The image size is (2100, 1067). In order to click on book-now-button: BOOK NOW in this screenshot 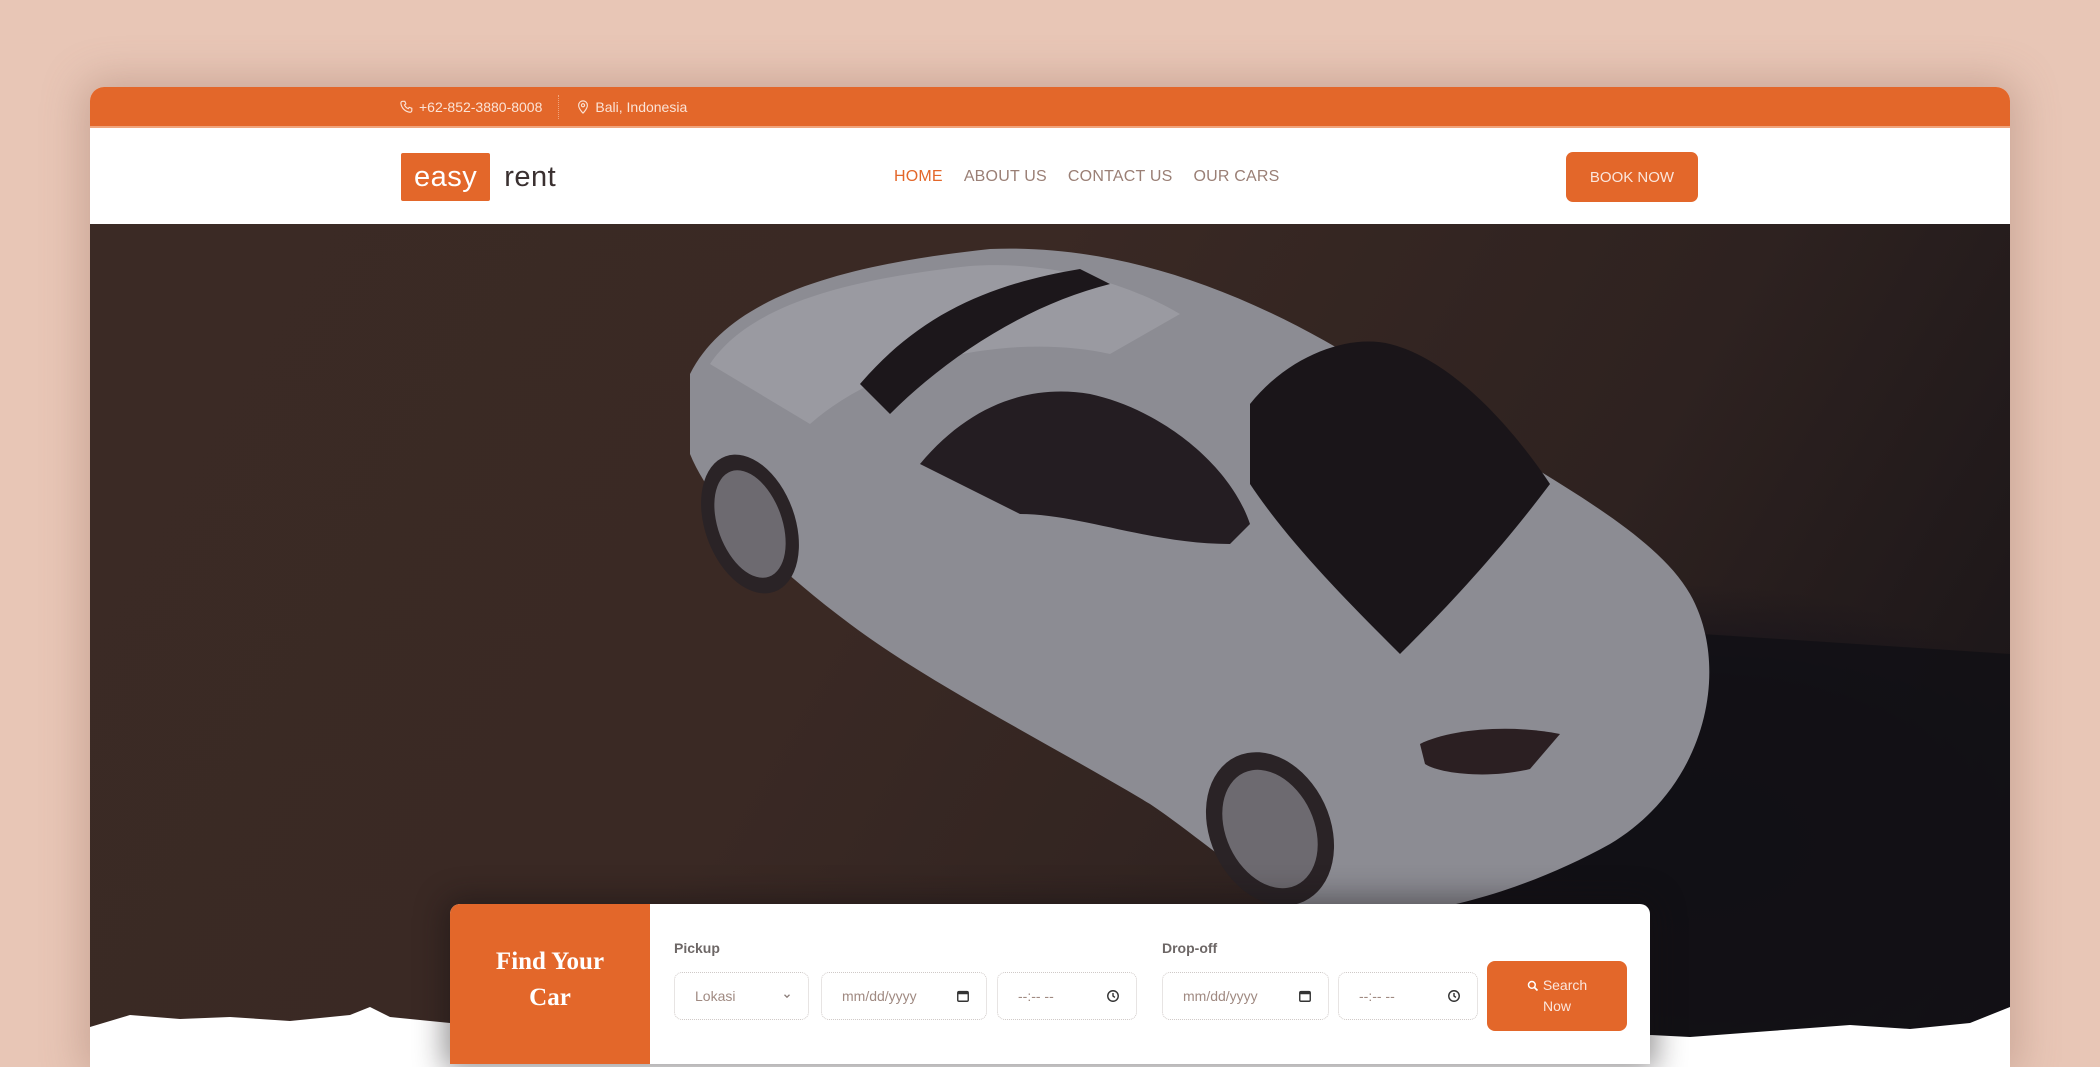, I will do `click(1632, 177)`.